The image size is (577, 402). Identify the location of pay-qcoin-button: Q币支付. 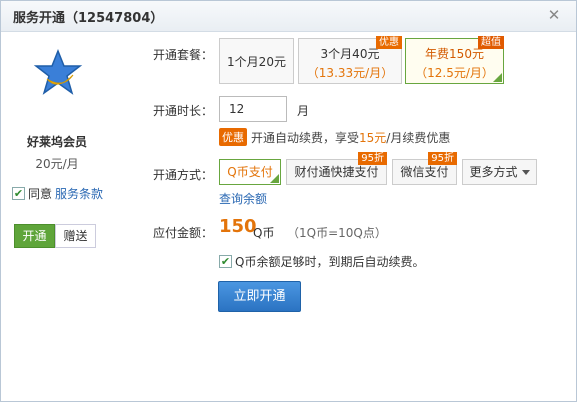
(250, 172).